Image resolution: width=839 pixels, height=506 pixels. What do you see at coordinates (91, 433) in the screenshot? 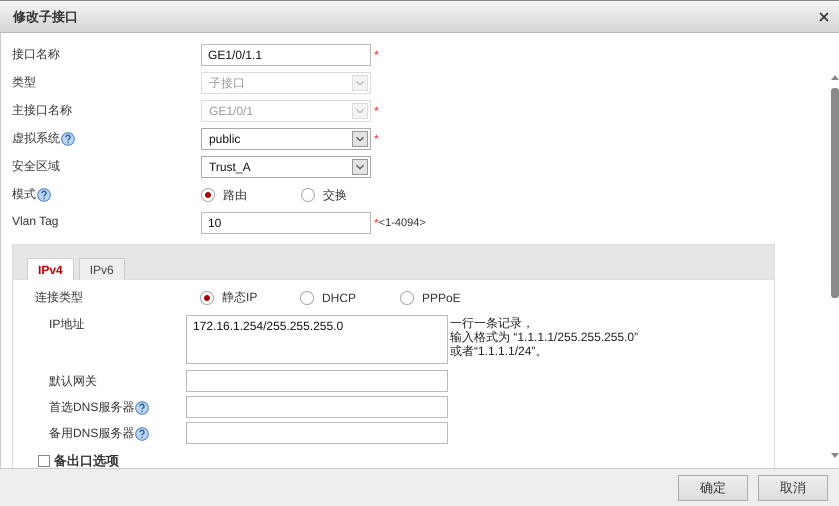
I see `field-label: 备用DNS服务器` at bounding box center [91, 433].